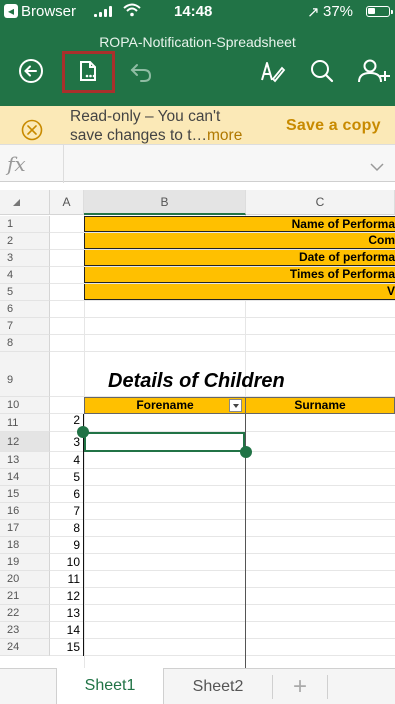 Image resolution: width=395 pixels, height=704 pixels. I want to click on number-cell: 8, so click(67, 528).